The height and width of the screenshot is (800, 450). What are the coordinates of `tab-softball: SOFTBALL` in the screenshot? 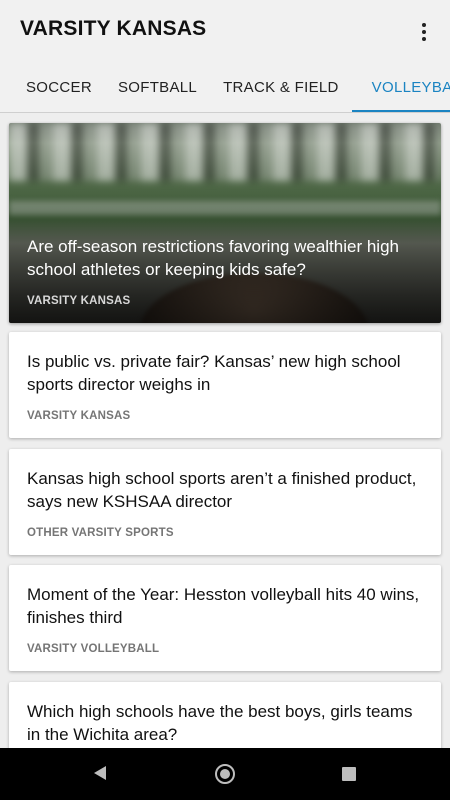 It's located at (157, 88).